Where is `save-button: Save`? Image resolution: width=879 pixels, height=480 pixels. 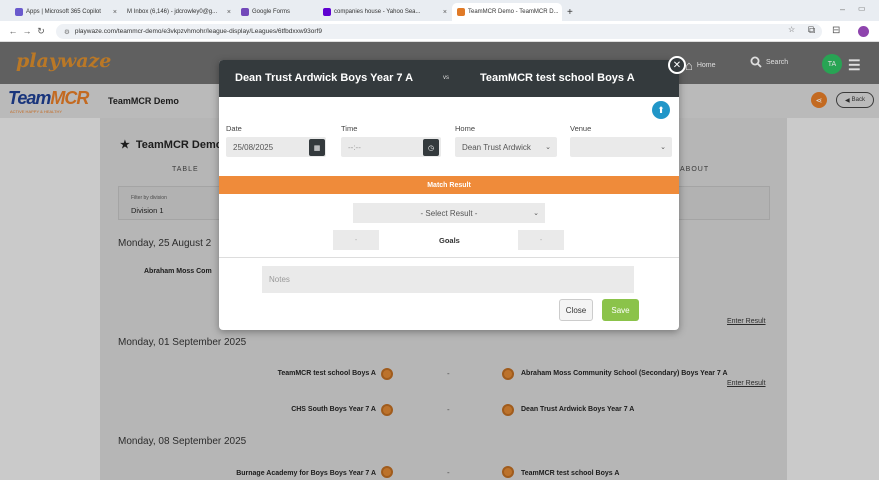
save-button: Save is located at coordinates (620, 310).